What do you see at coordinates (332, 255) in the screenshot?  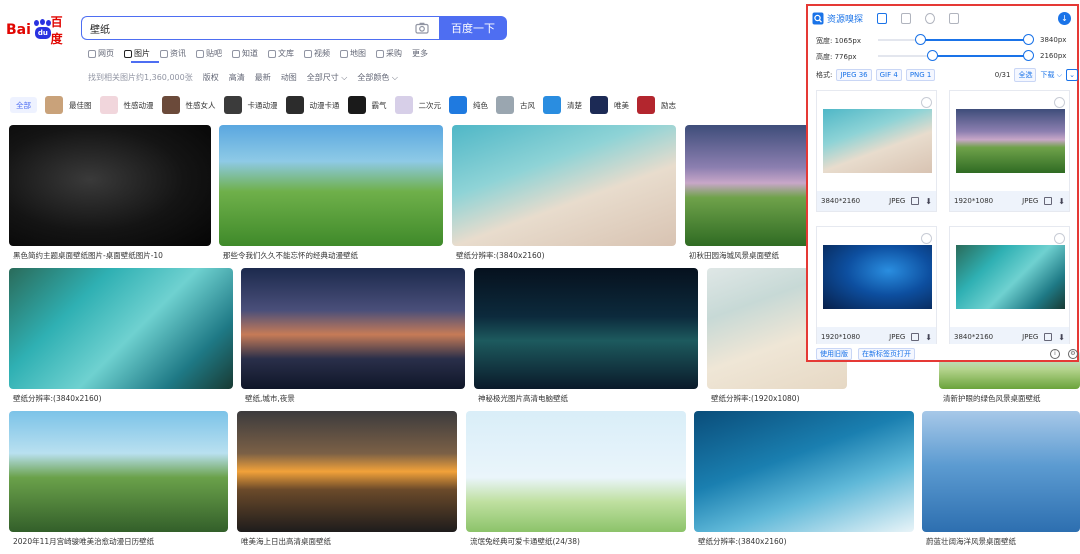 I see `image-caption: 那些令我们久久不能忘怀的经典动漫壁纸` at bounding box center [332, 255].